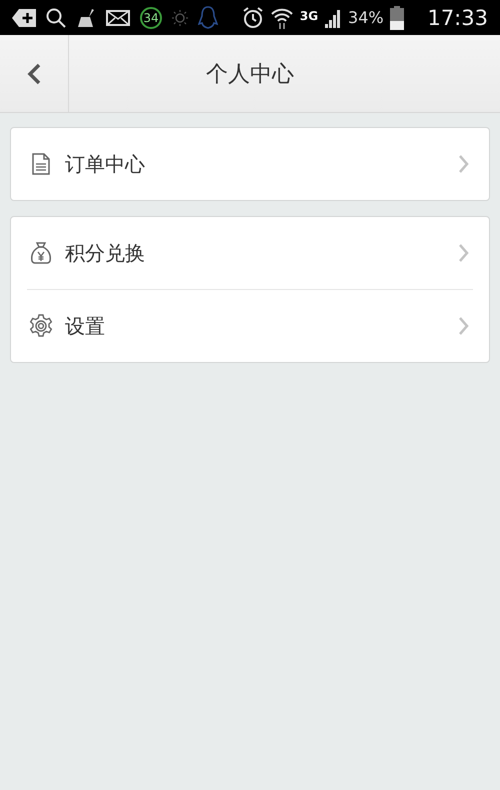  What do you see at coordinates (41, 326) in the screenshot?
I see `settings-icon` at bounding box center [41, 326].